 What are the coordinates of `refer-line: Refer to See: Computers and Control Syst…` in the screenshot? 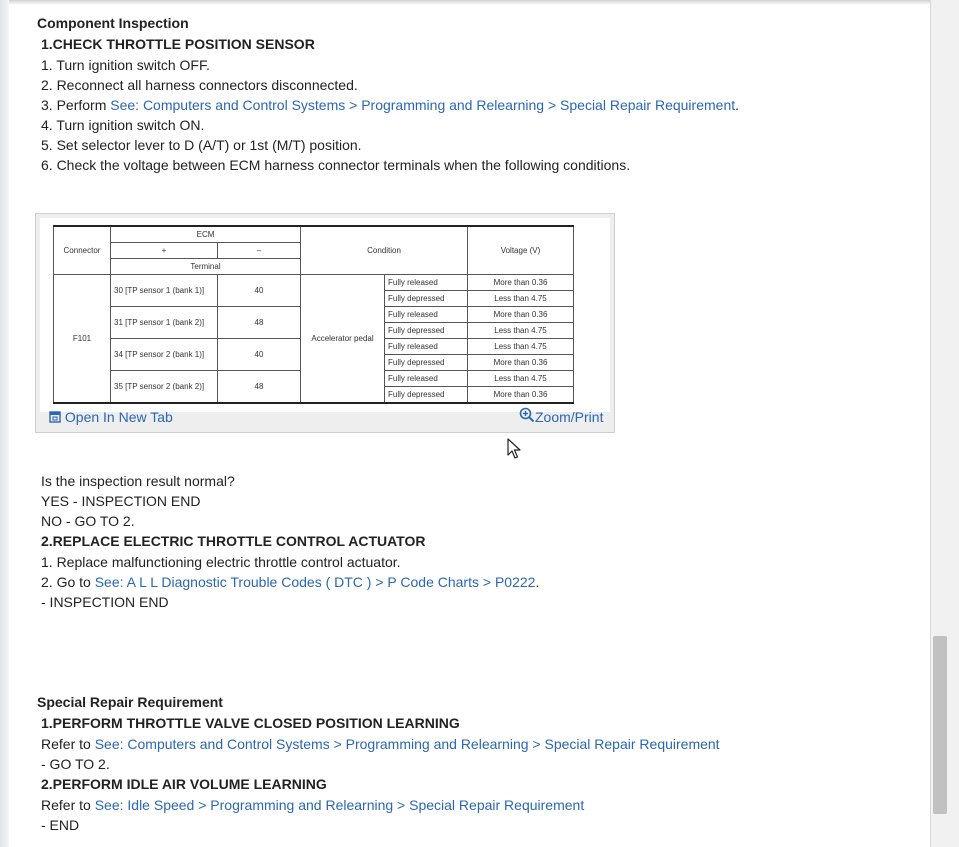 It's located at (380, 744).